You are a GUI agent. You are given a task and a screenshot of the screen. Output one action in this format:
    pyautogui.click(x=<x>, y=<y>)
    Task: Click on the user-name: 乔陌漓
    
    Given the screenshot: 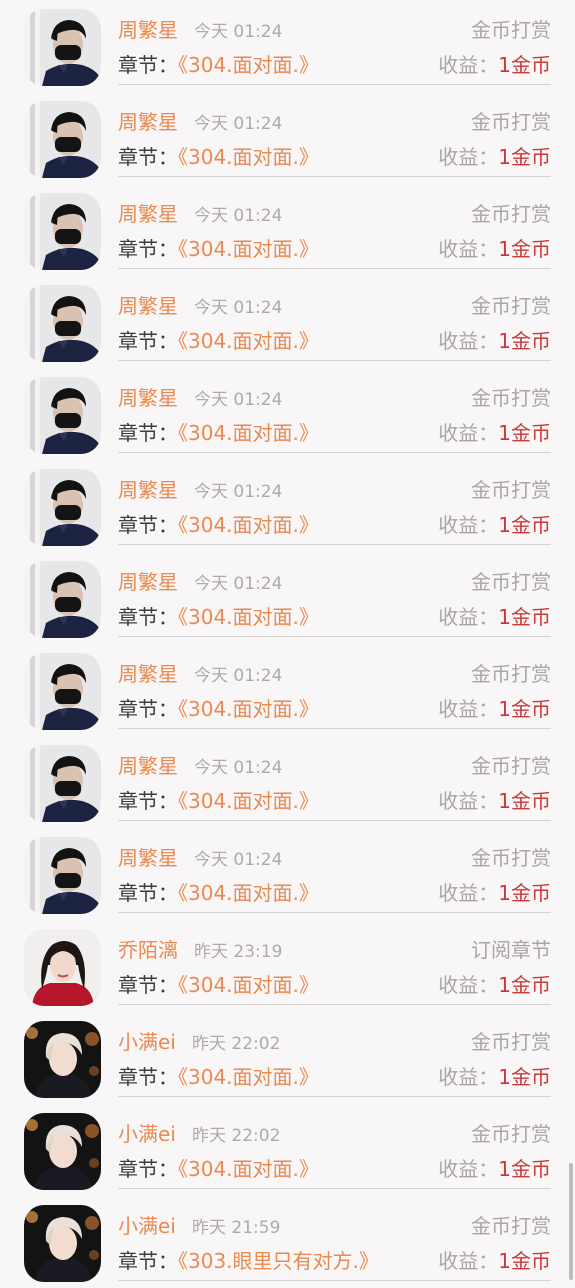 What is the action you would take?
    pyautogui.click(x=148, y=948)
    